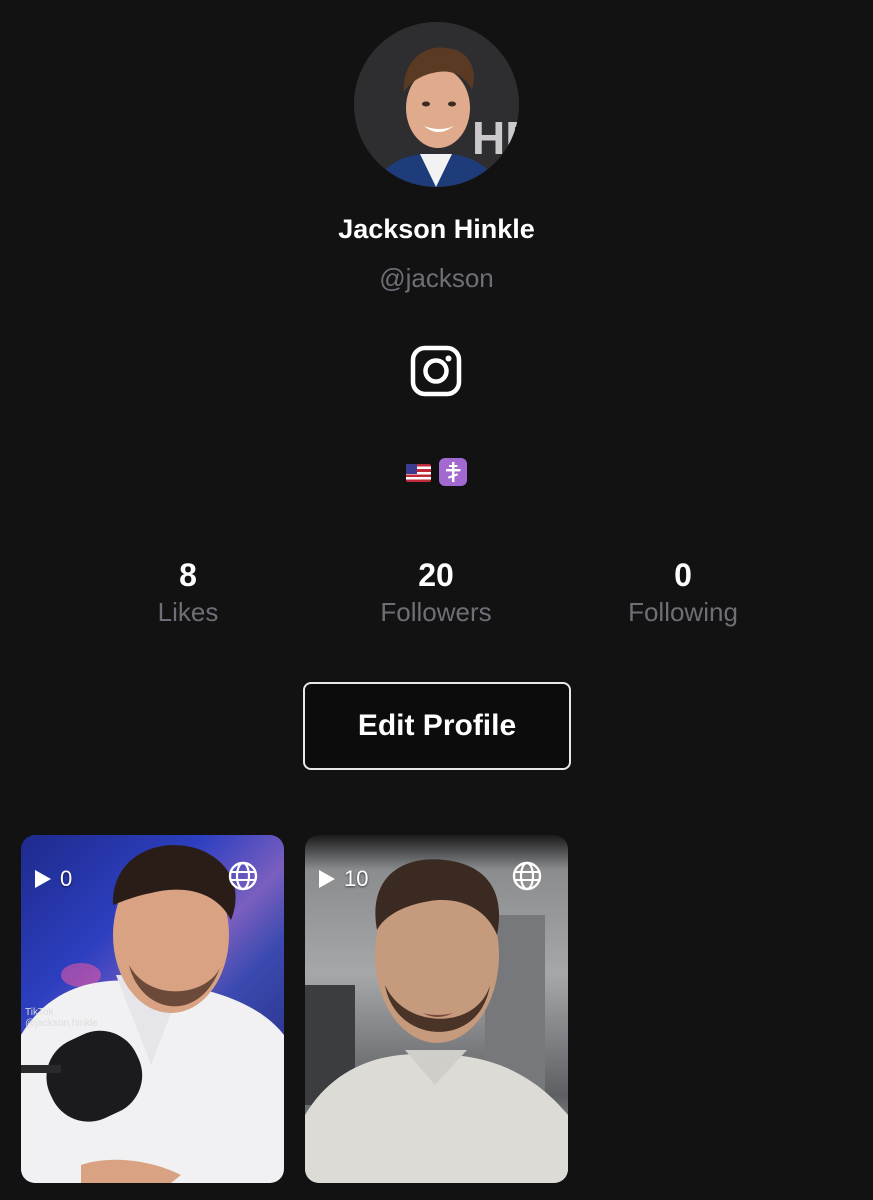  I want to click on profile-username: @jackson, so click(436, 278).